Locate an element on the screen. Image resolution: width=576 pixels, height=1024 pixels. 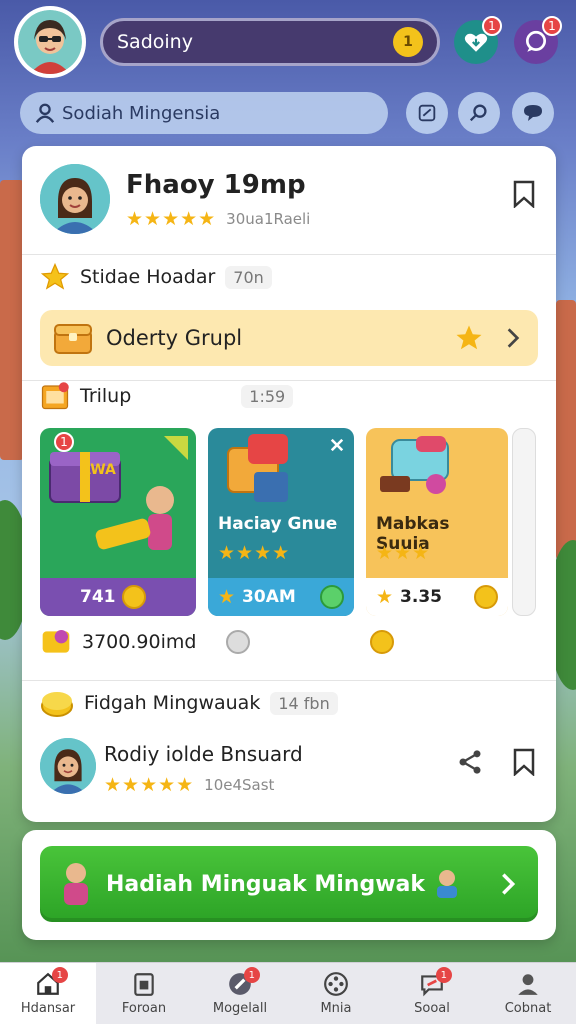
nav-social: Sooal 1 is located at coordinates (432, 993).